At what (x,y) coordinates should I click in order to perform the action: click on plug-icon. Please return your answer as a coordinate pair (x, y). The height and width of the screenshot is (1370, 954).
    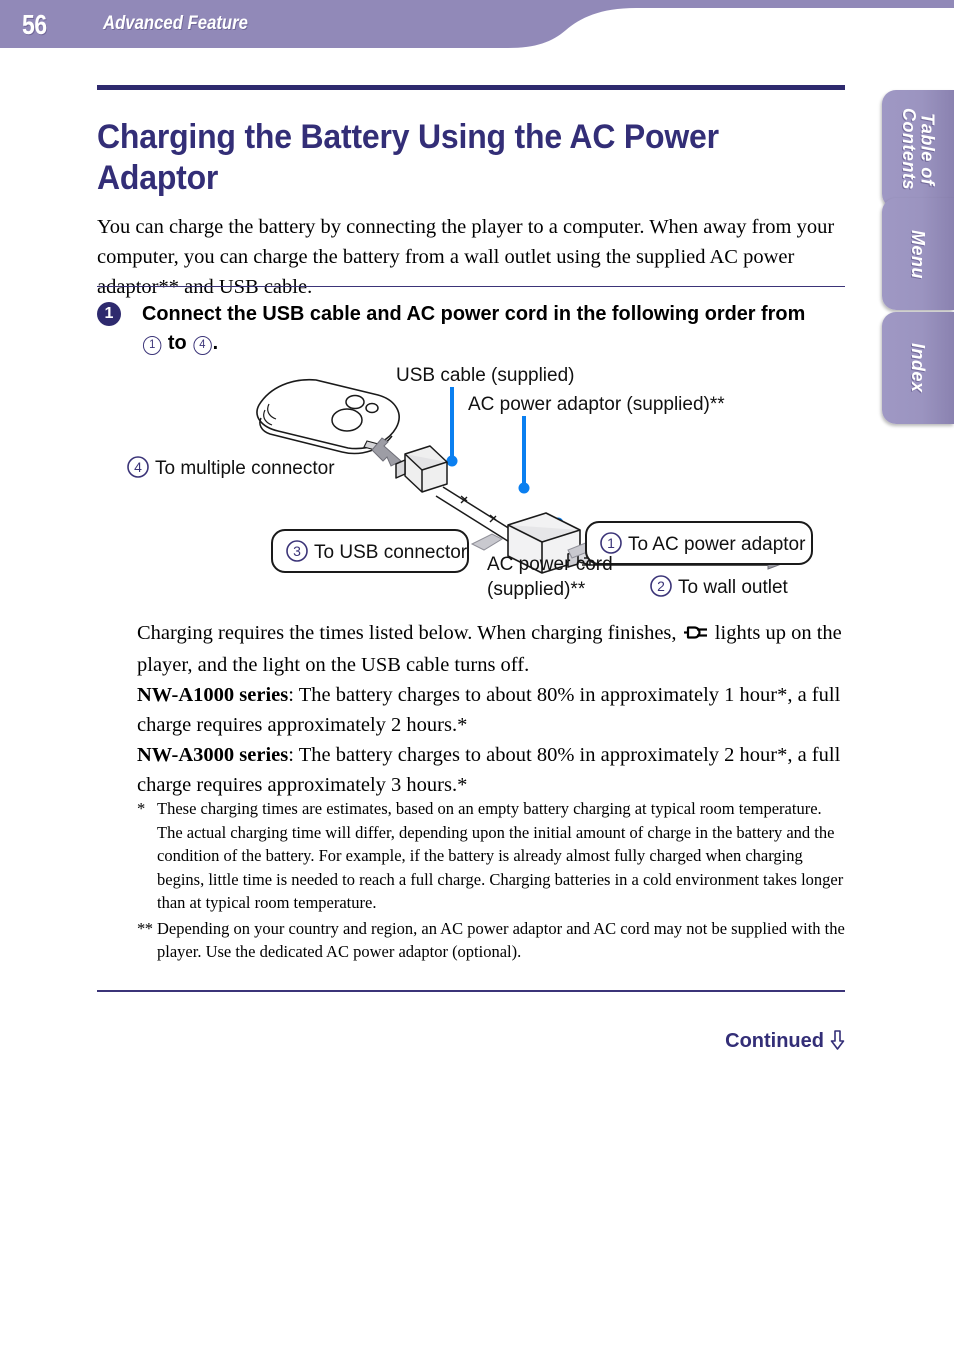
    Looking at the image, I should click on (696, 635).